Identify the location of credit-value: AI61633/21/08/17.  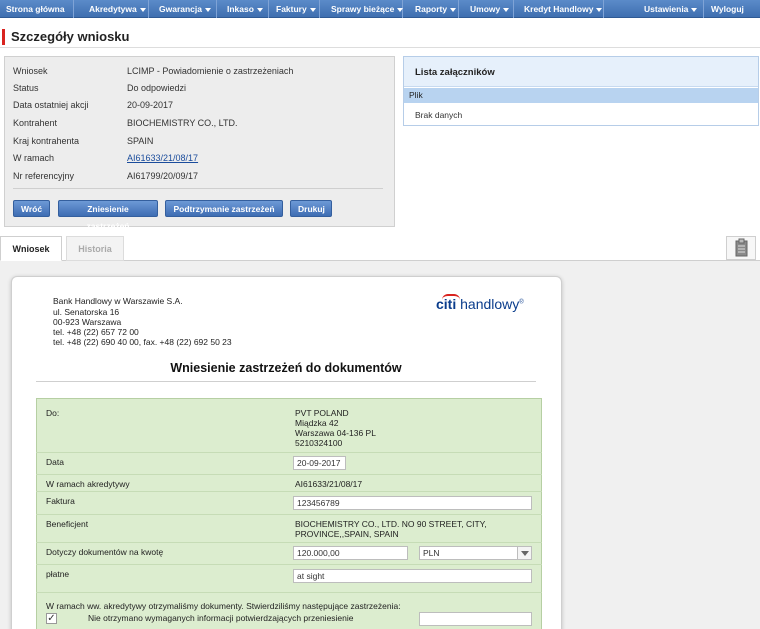
(329, 484).